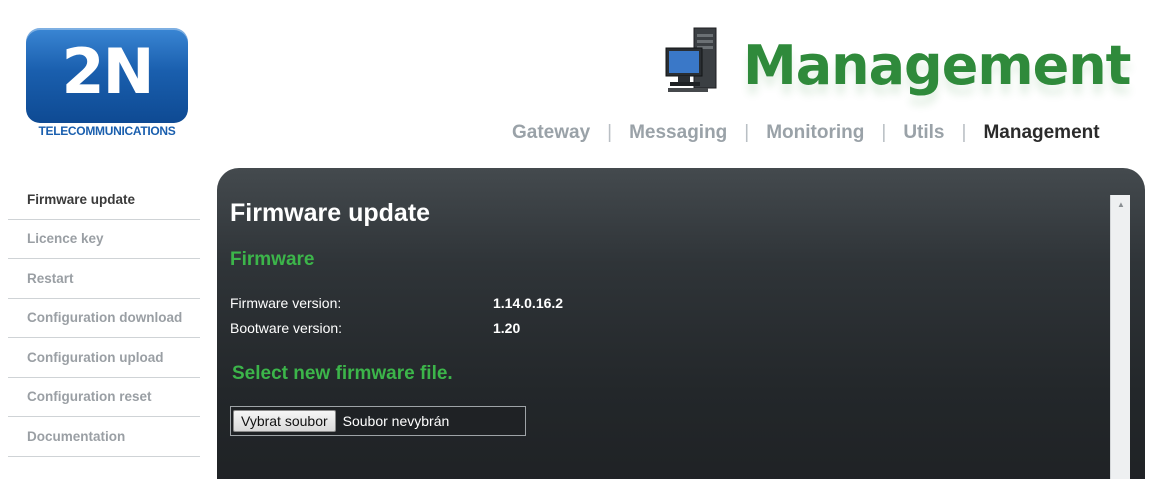 The image size is (1160, 479). Describe the element at coordinates (1121, 205) in the screenshot. I see `scroll-up-icon: ▲` at that location.